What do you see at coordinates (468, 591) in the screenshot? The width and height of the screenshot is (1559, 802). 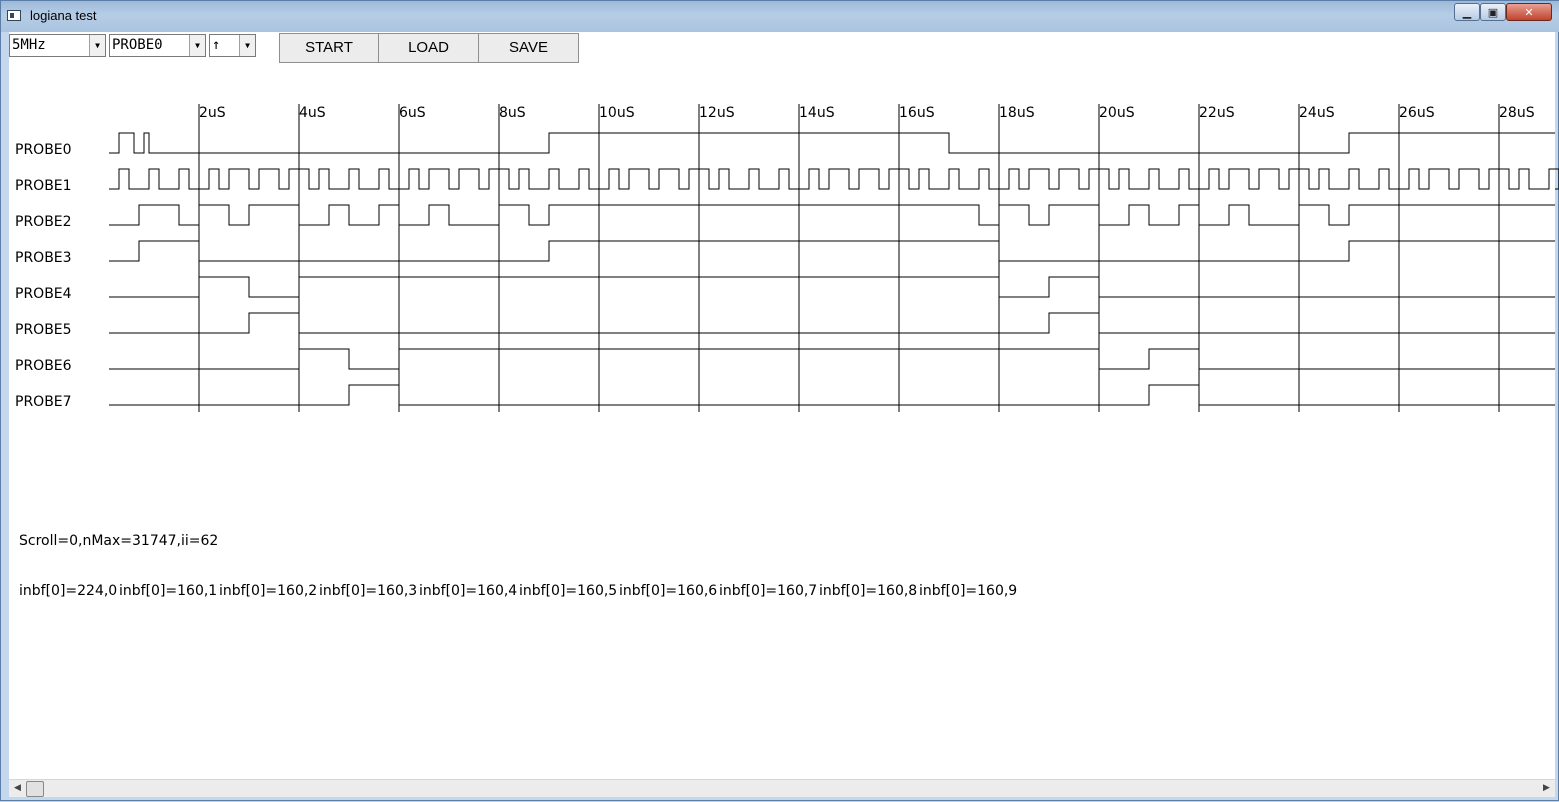 I see `inbf-value: inbf[0]=160,4` at bounding box center [468, 591].